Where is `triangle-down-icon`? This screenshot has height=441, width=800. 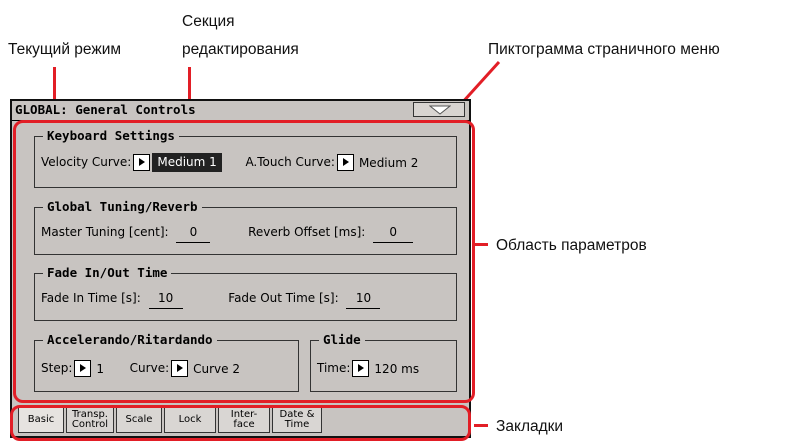 triangle-down-icon is located at coordinates (440, 110).